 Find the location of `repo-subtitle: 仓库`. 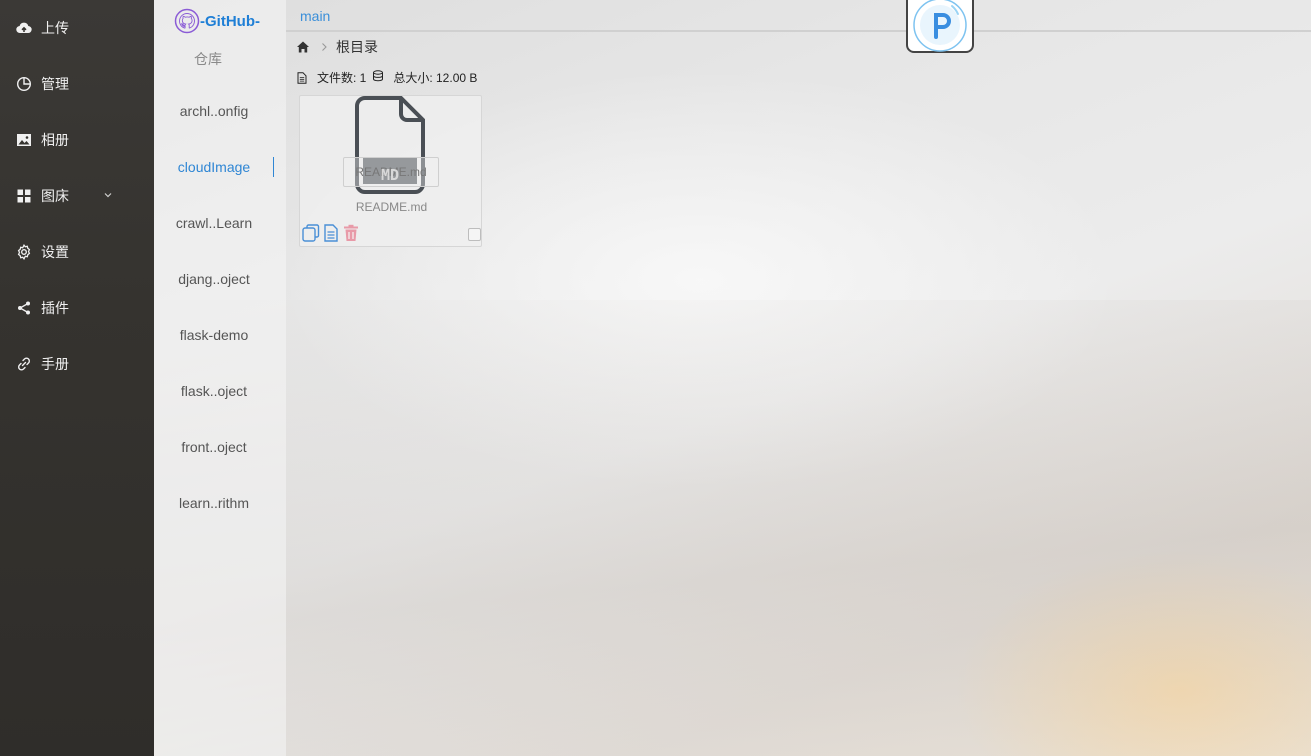

repo-subtitle: 仓库 is located at coordinates (208, 59).